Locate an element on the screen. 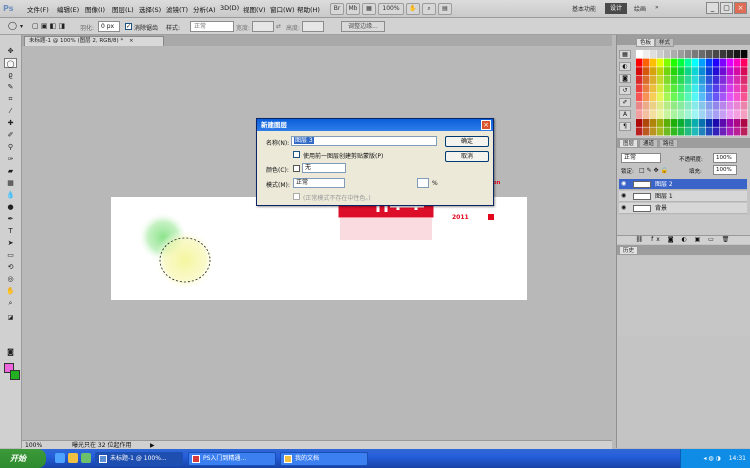 Image resolution: width=750 pixels, height=468 pixels. shape-tool-icon: ▭ is located at coordinates (10, 255).